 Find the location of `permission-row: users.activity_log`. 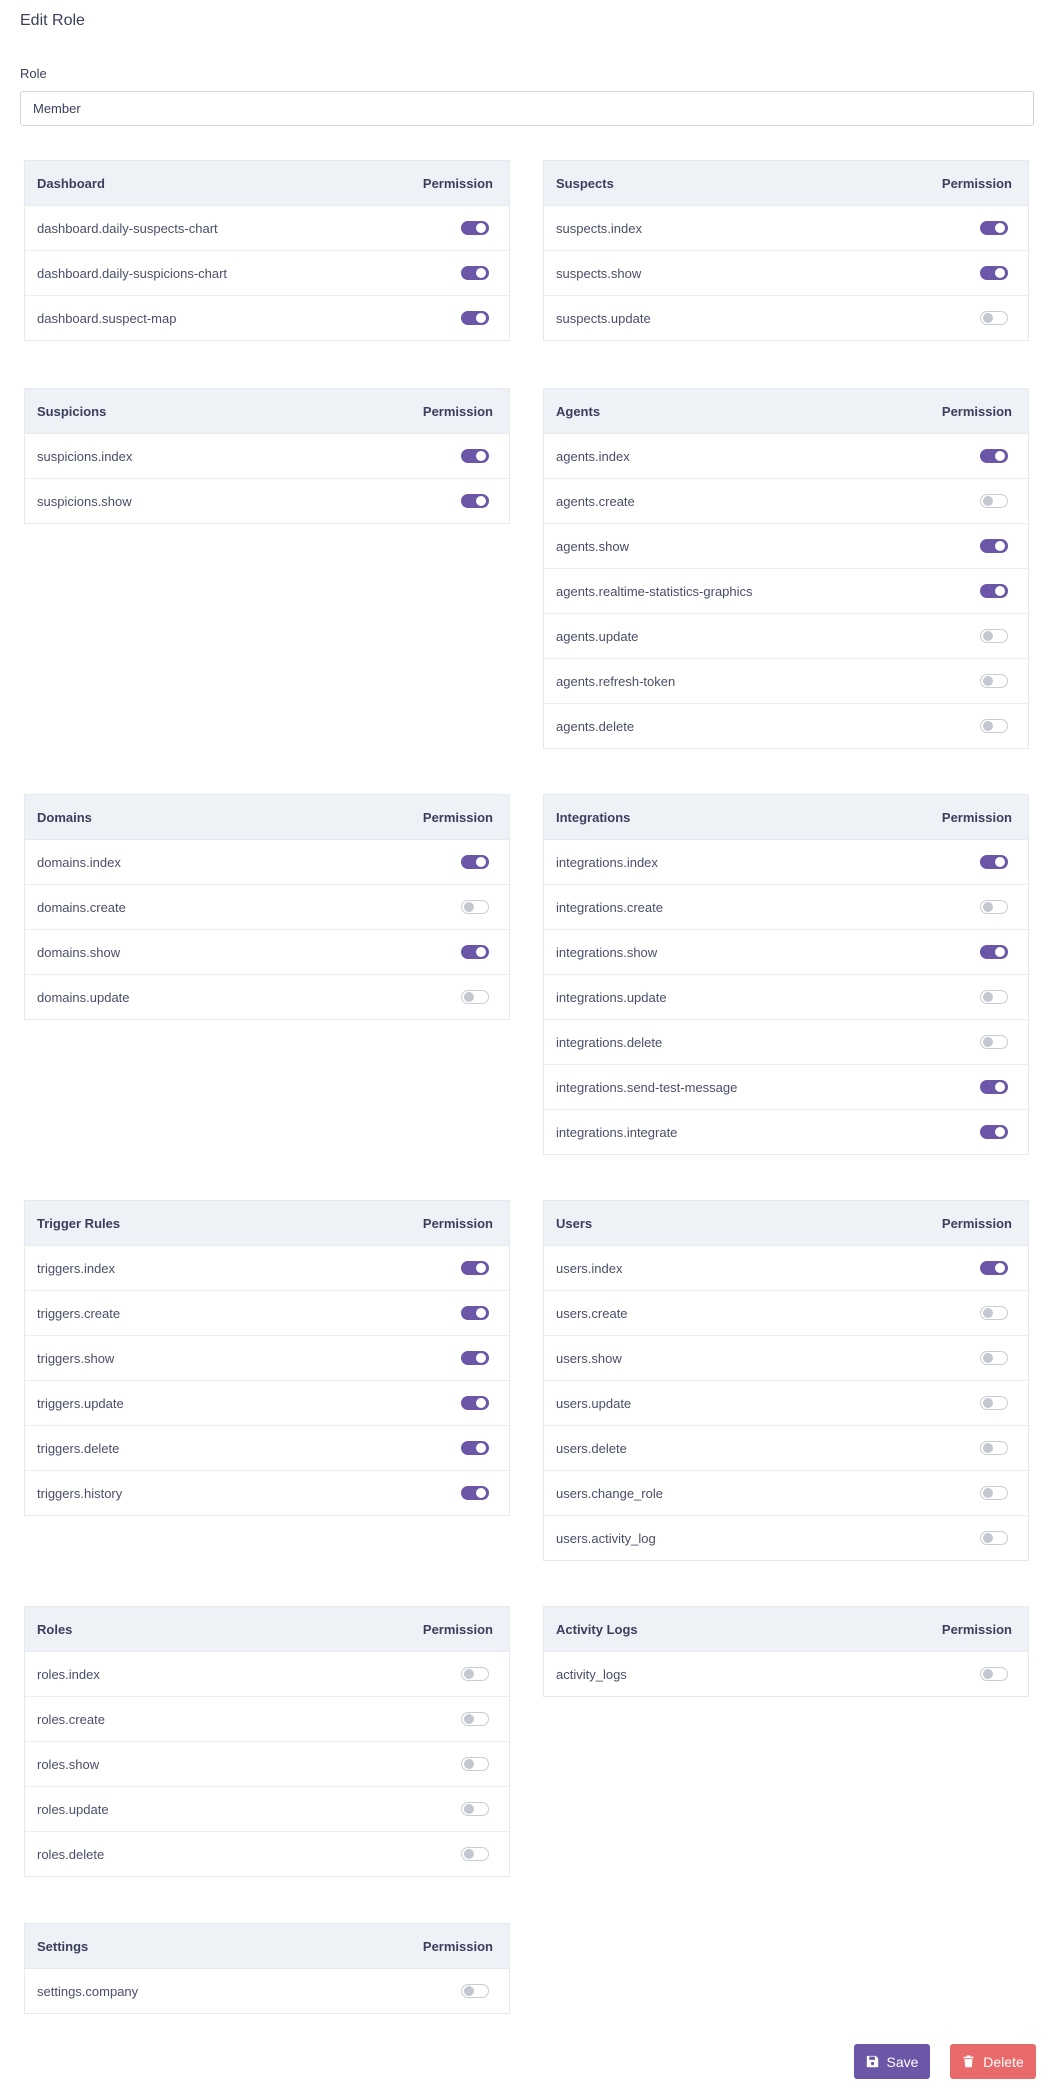

permission-row: users.activity_log is located at coordinates (786, 1538).